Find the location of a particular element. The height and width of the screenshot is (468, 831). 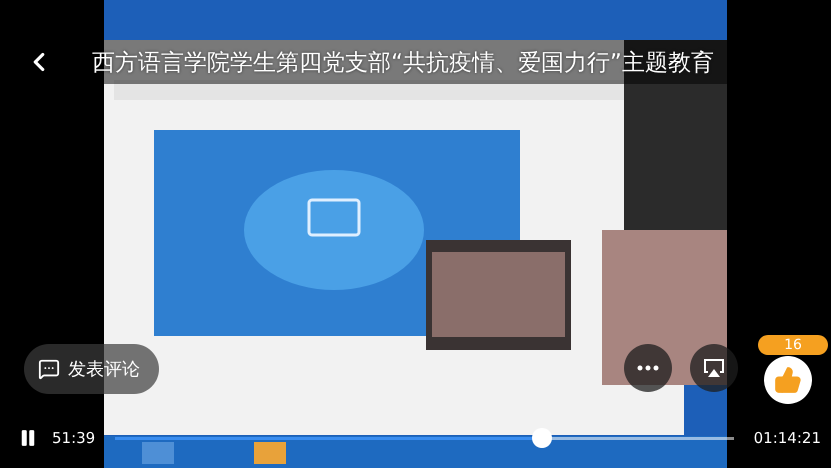

thumbs-up-icon is located at coordinates (788, 380).